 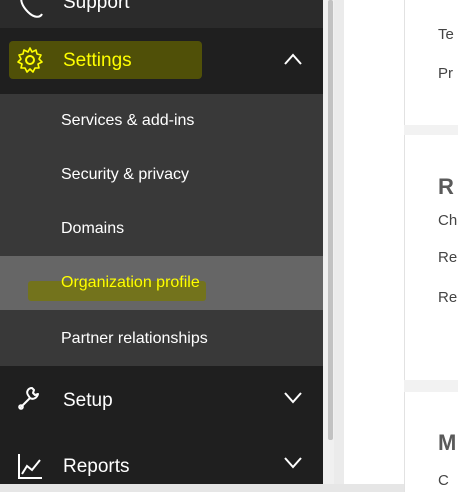 I want to click on submenu-label: Domains, so click(x=93, y=228).